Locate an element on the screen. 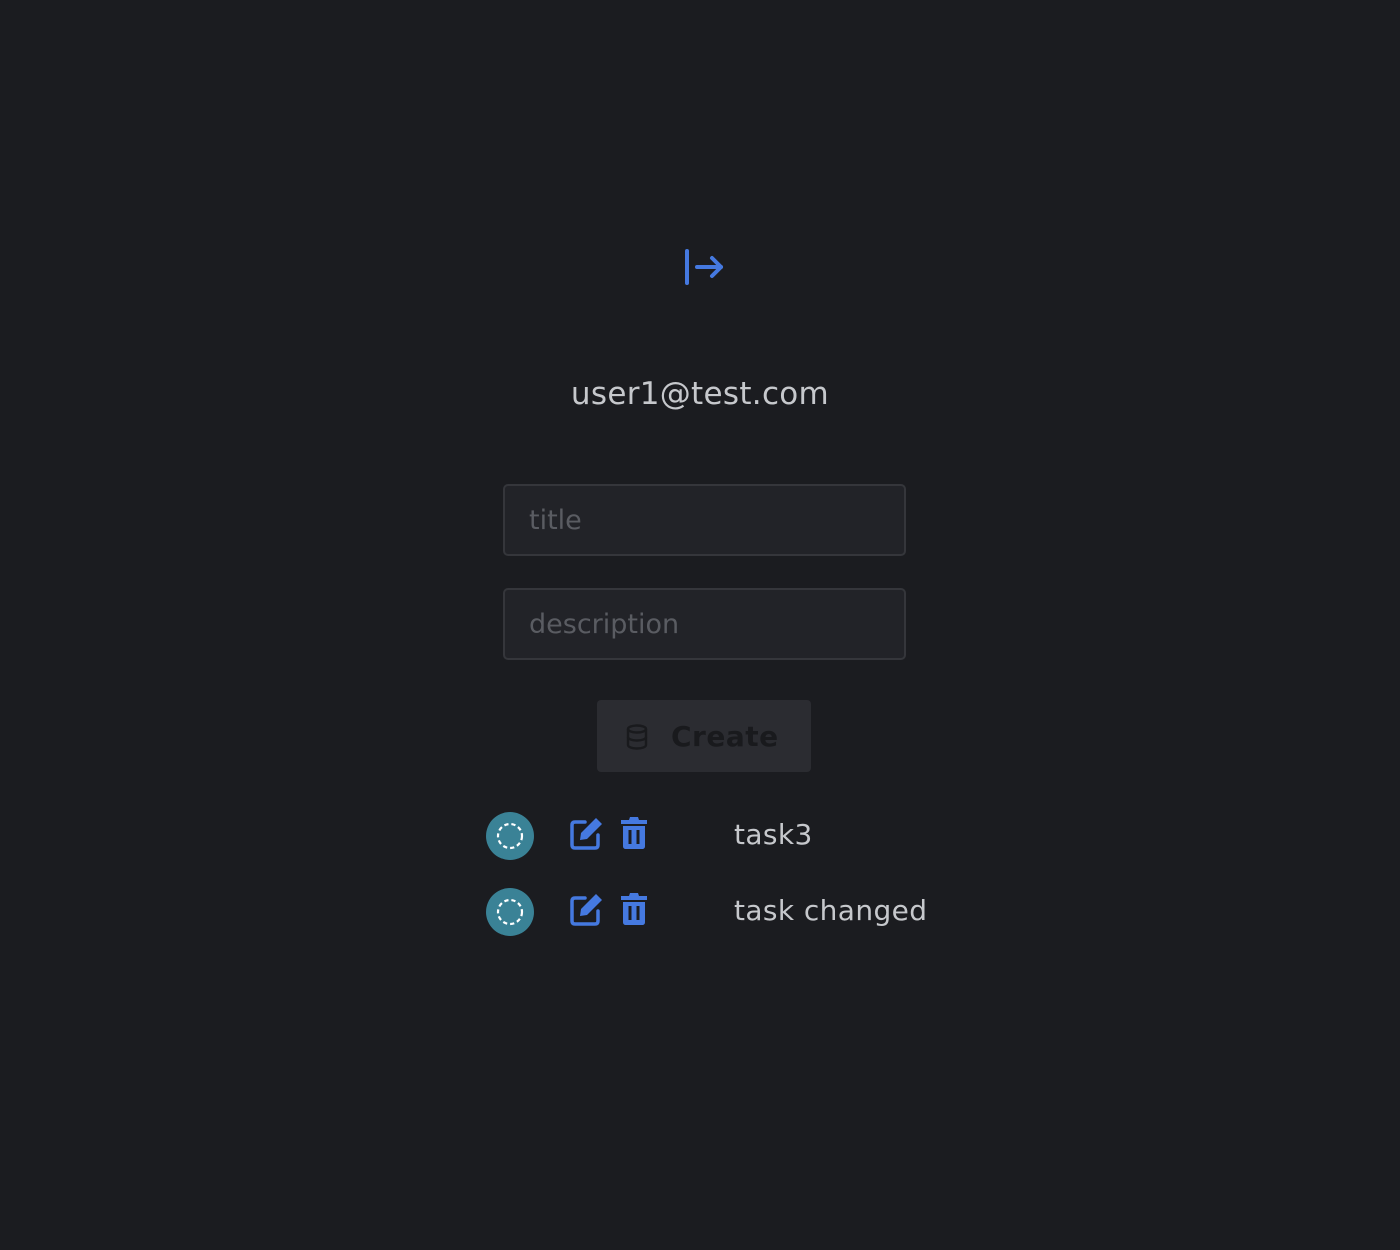 The image size is (1400, 1250). task-row: task changed is located at coordinates (736, 912).